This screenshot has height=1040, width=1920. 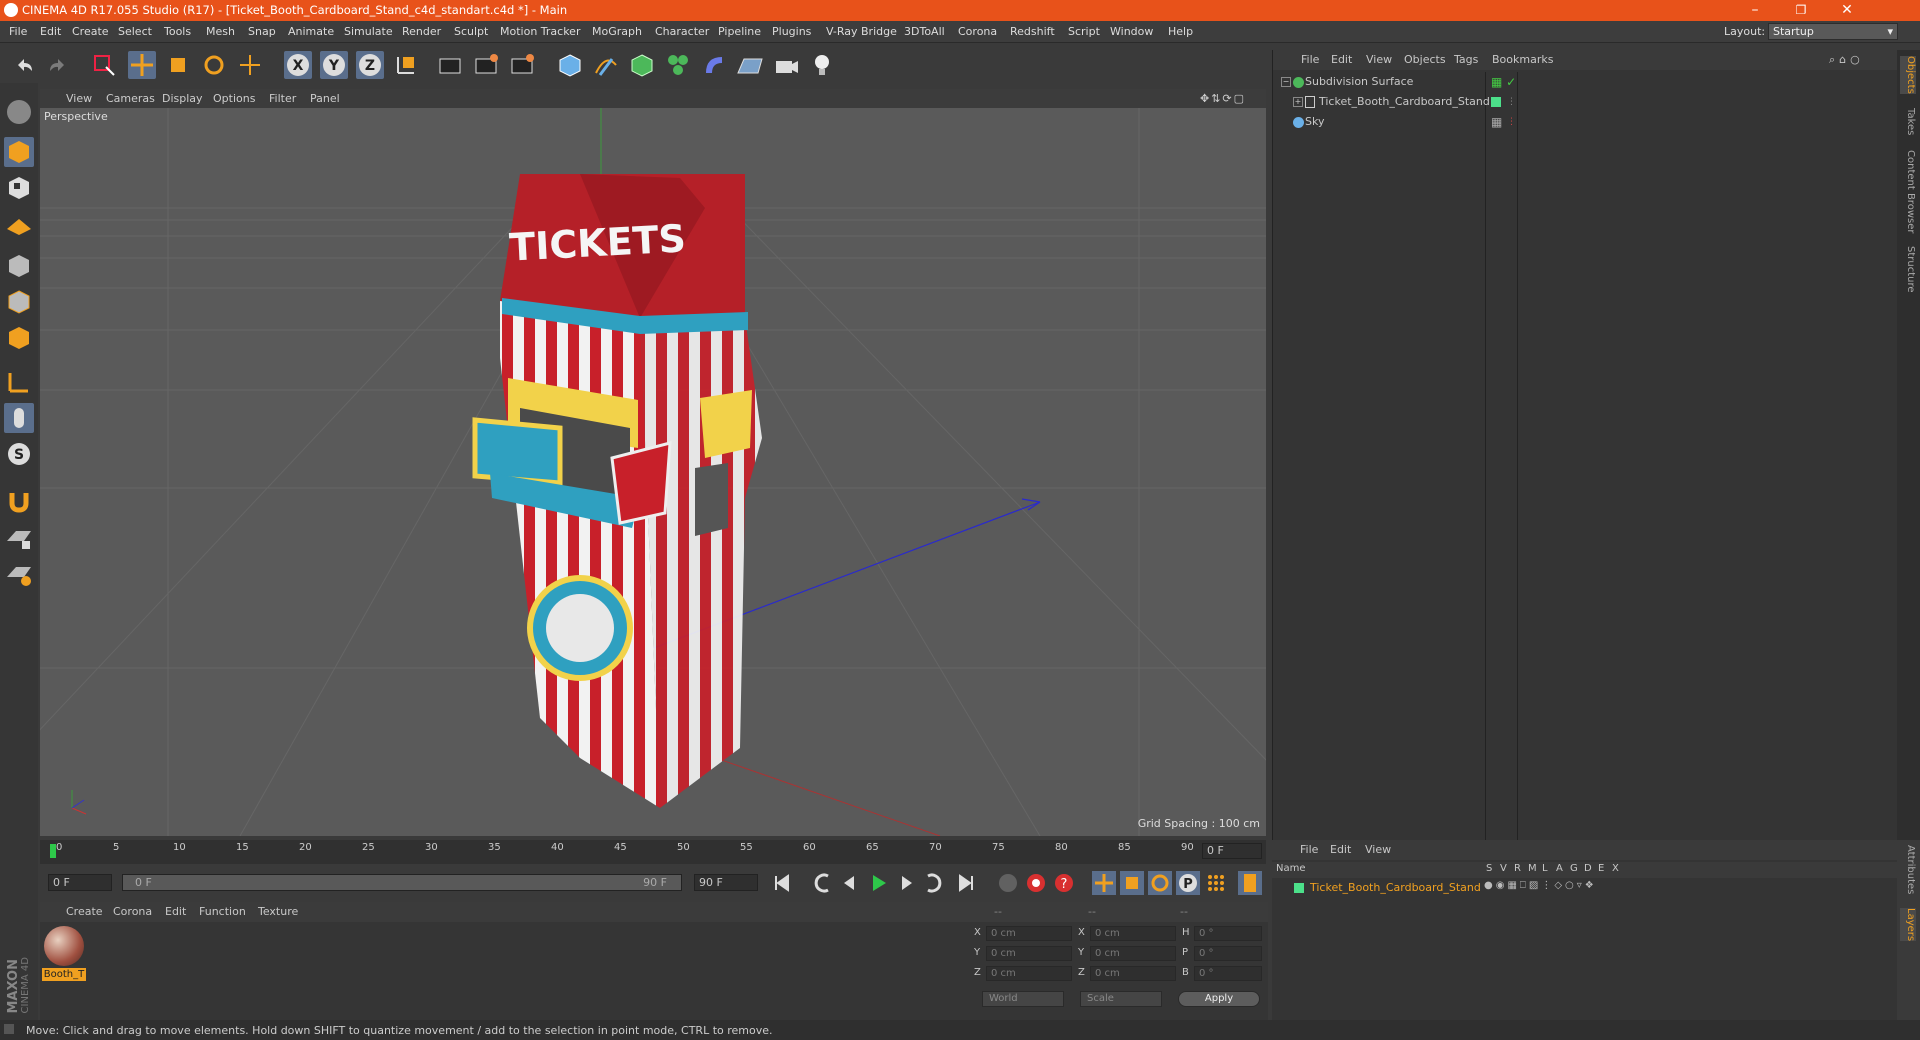 I want to click on move-tool-icon, so click(x=142, y=65).